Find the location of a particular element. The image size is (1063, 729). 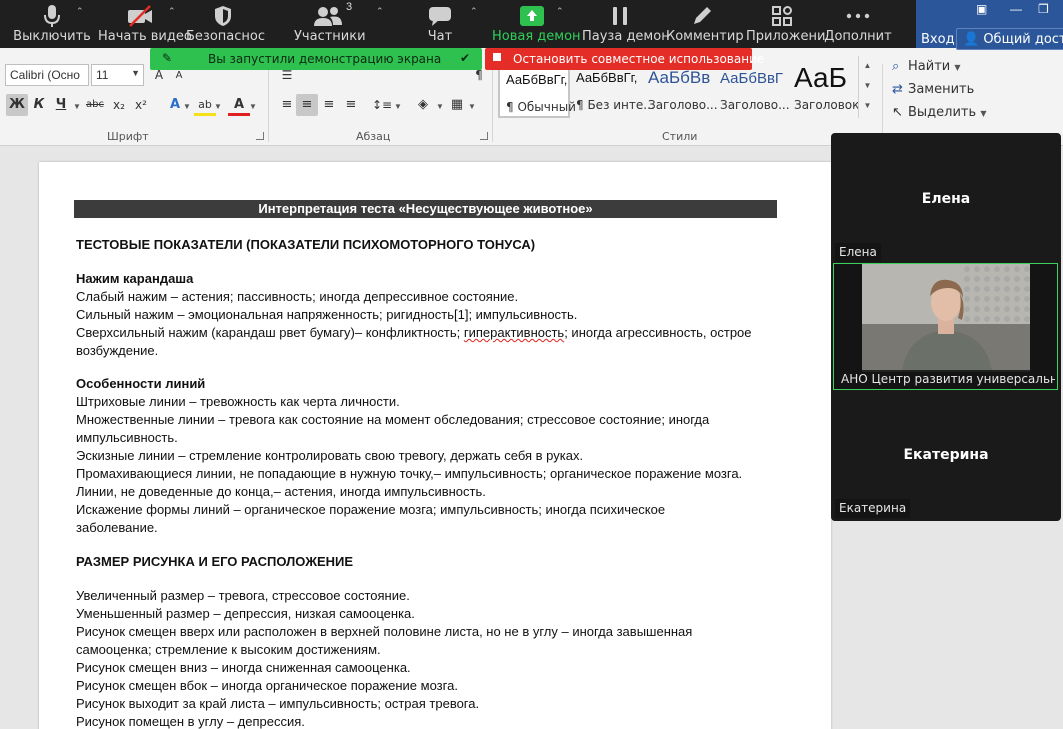

italic-button: К is located at coordinates (39, 105).